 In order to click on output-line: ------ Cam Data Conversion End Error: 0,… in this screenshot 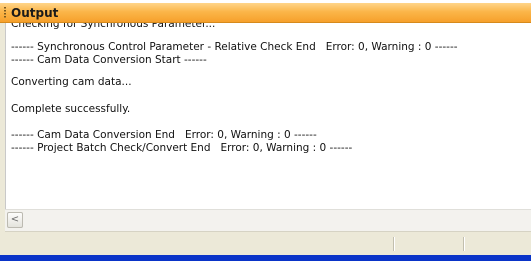, I will do `click(164, 135)`.